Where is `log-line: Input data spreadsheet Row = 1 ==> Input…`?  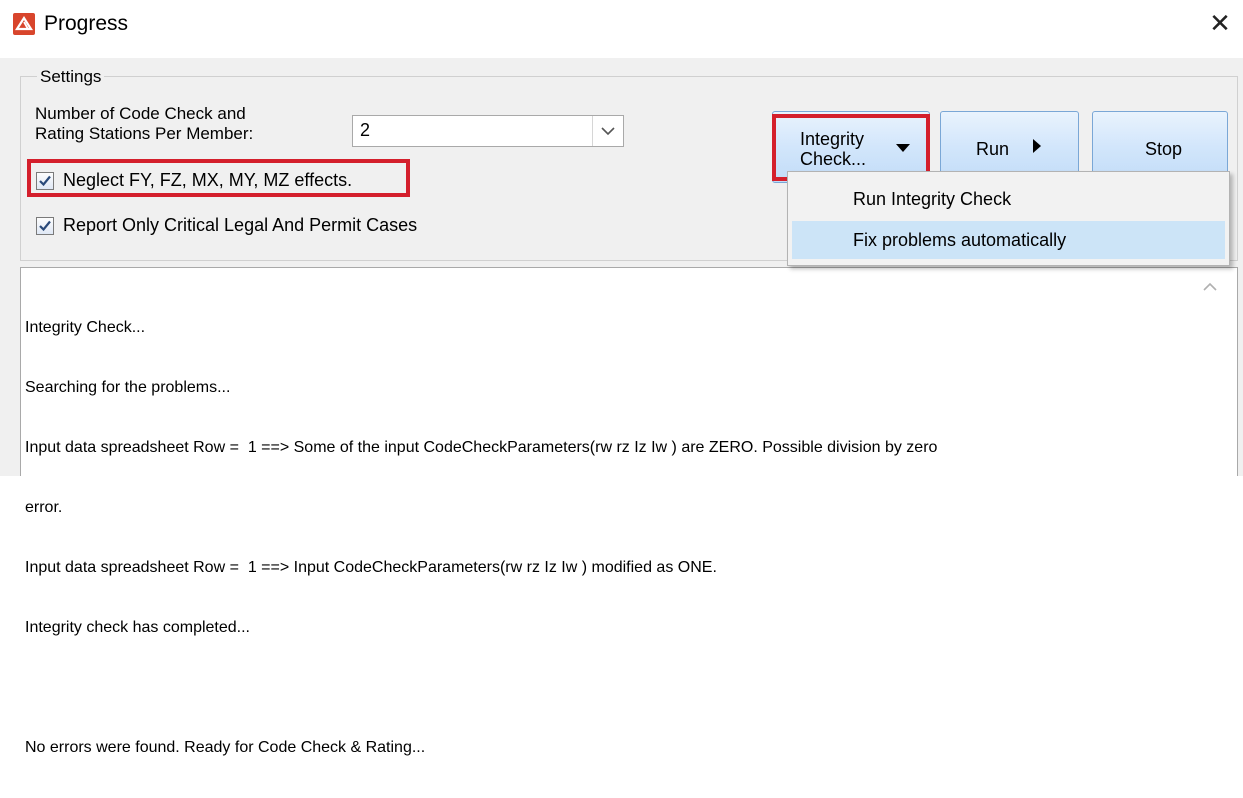
log-line: Input data spreadsheet Row = 1 ==> Input… is located at coordinates (371, 567).